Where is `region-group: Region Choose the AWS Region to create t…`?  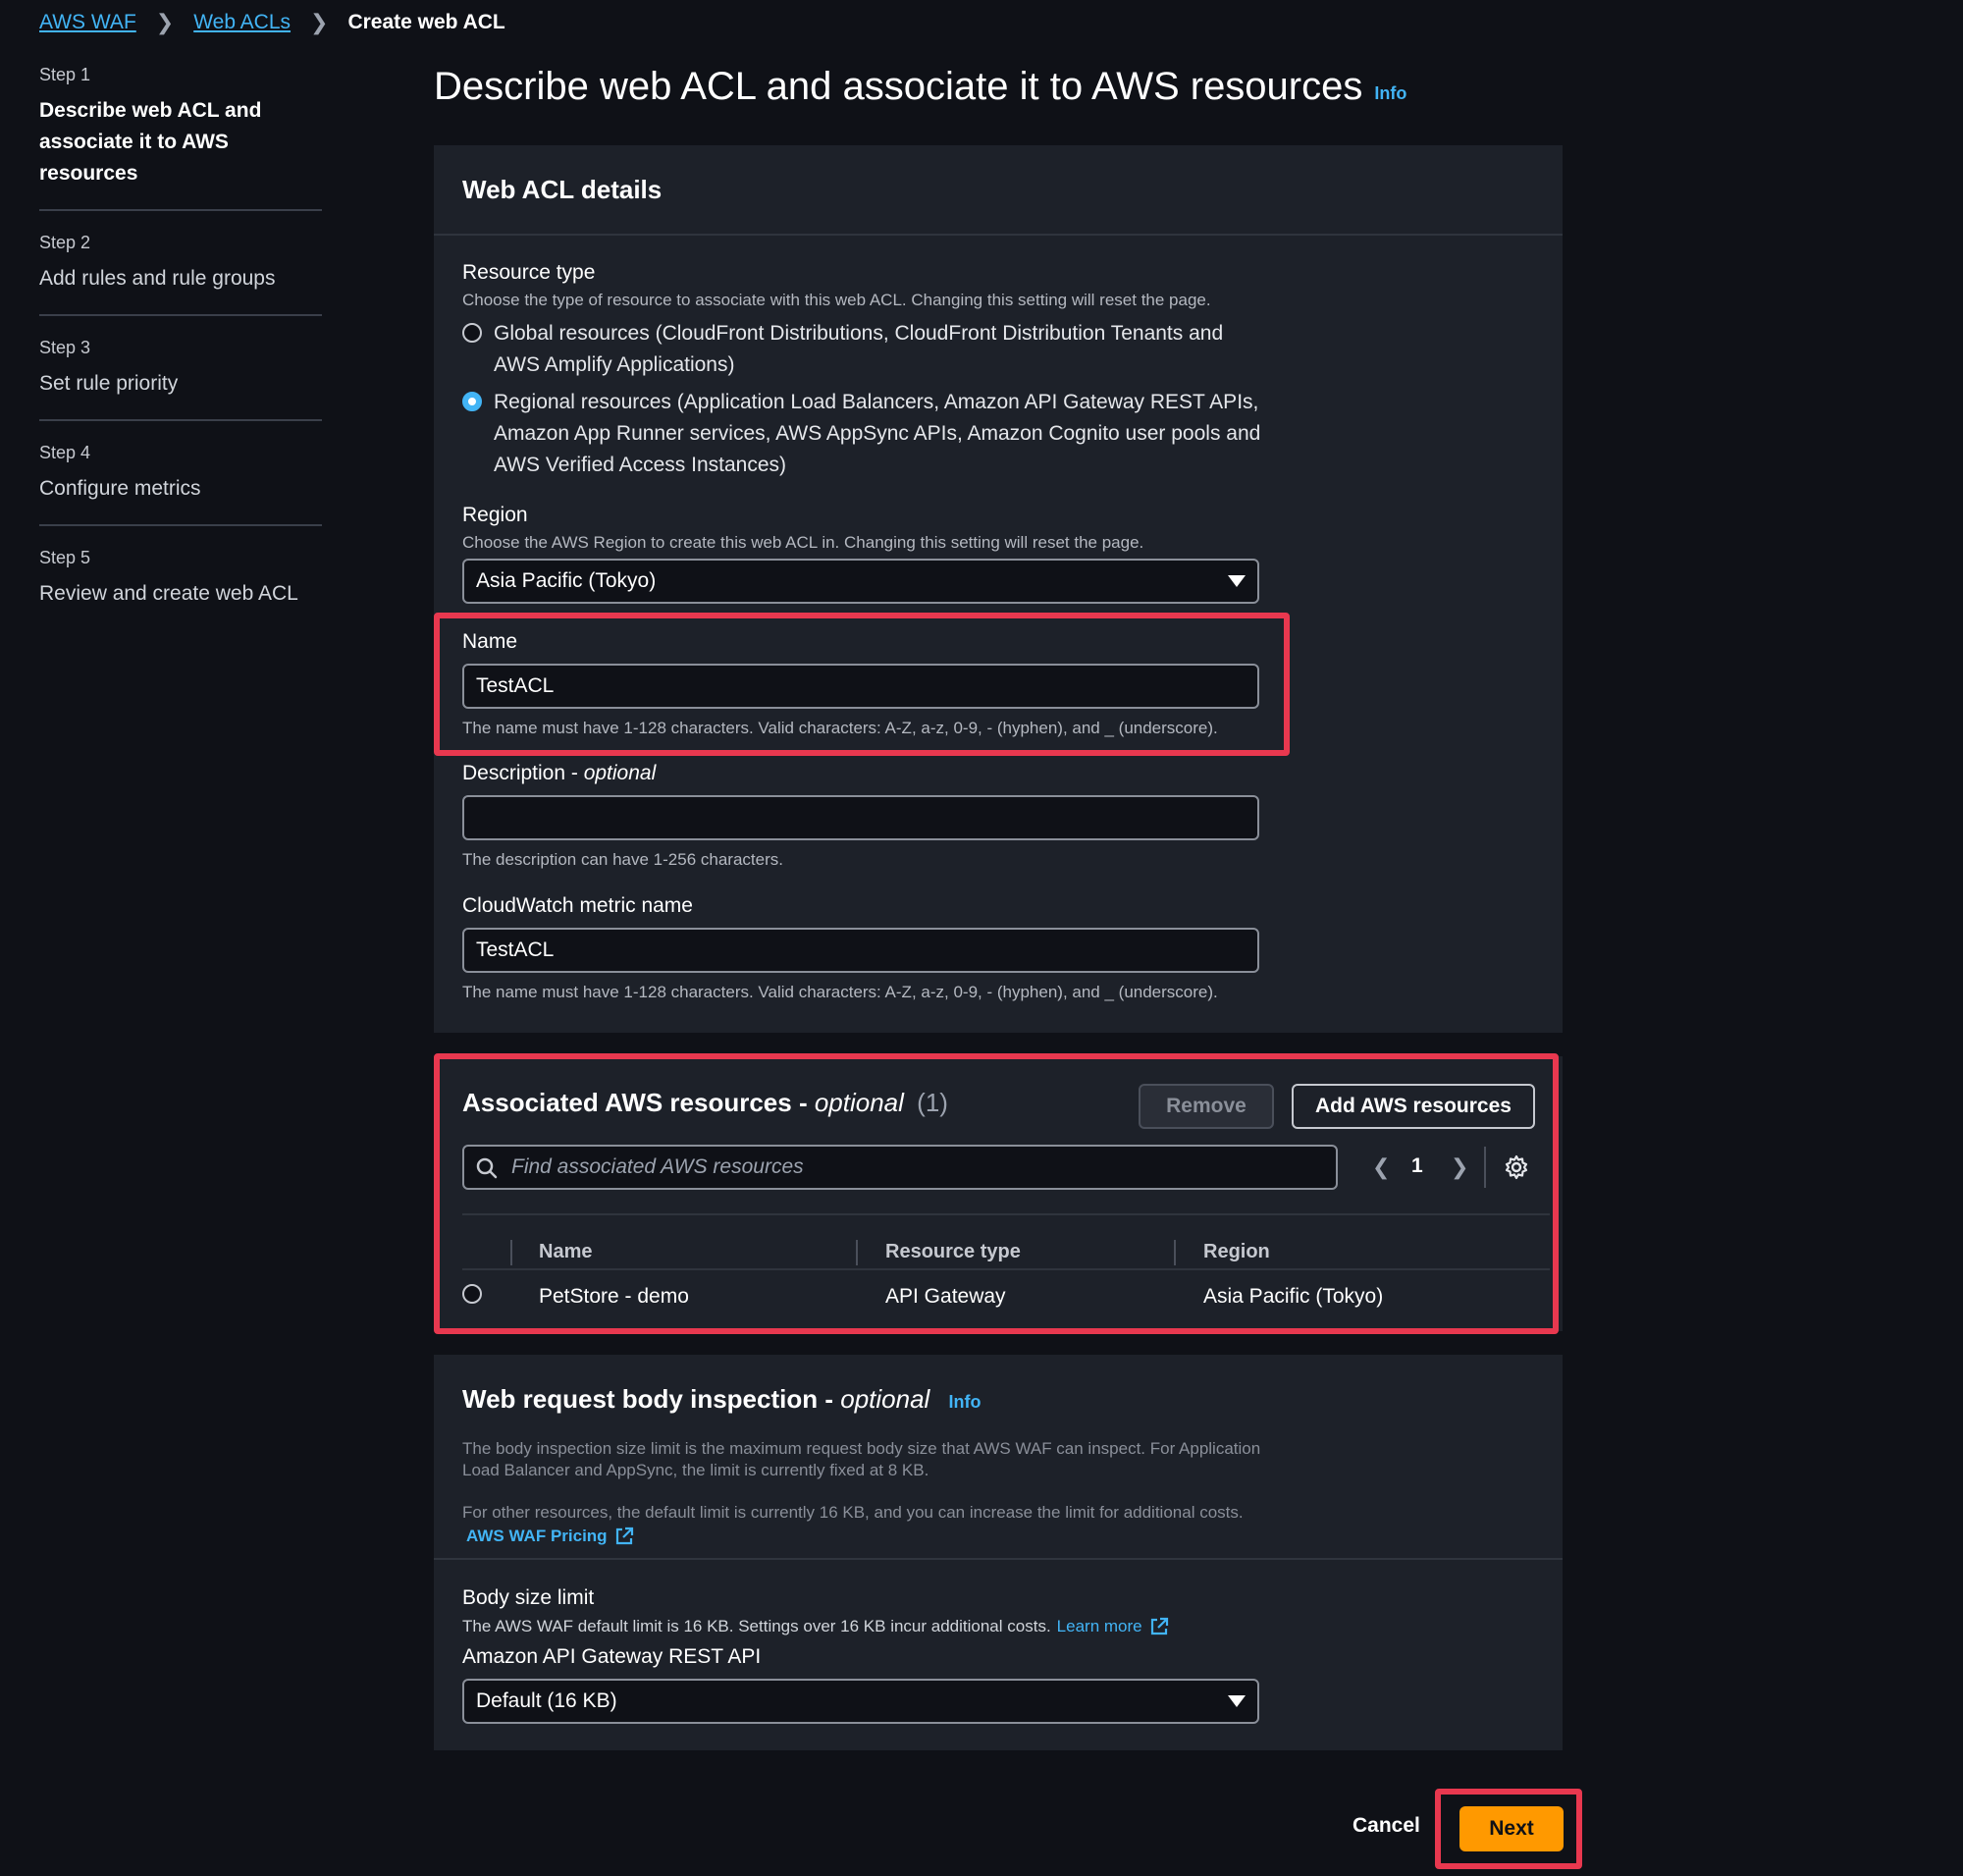 region-group: Region Choose the AWS Region to create t… is located at coordinates (861, 554).